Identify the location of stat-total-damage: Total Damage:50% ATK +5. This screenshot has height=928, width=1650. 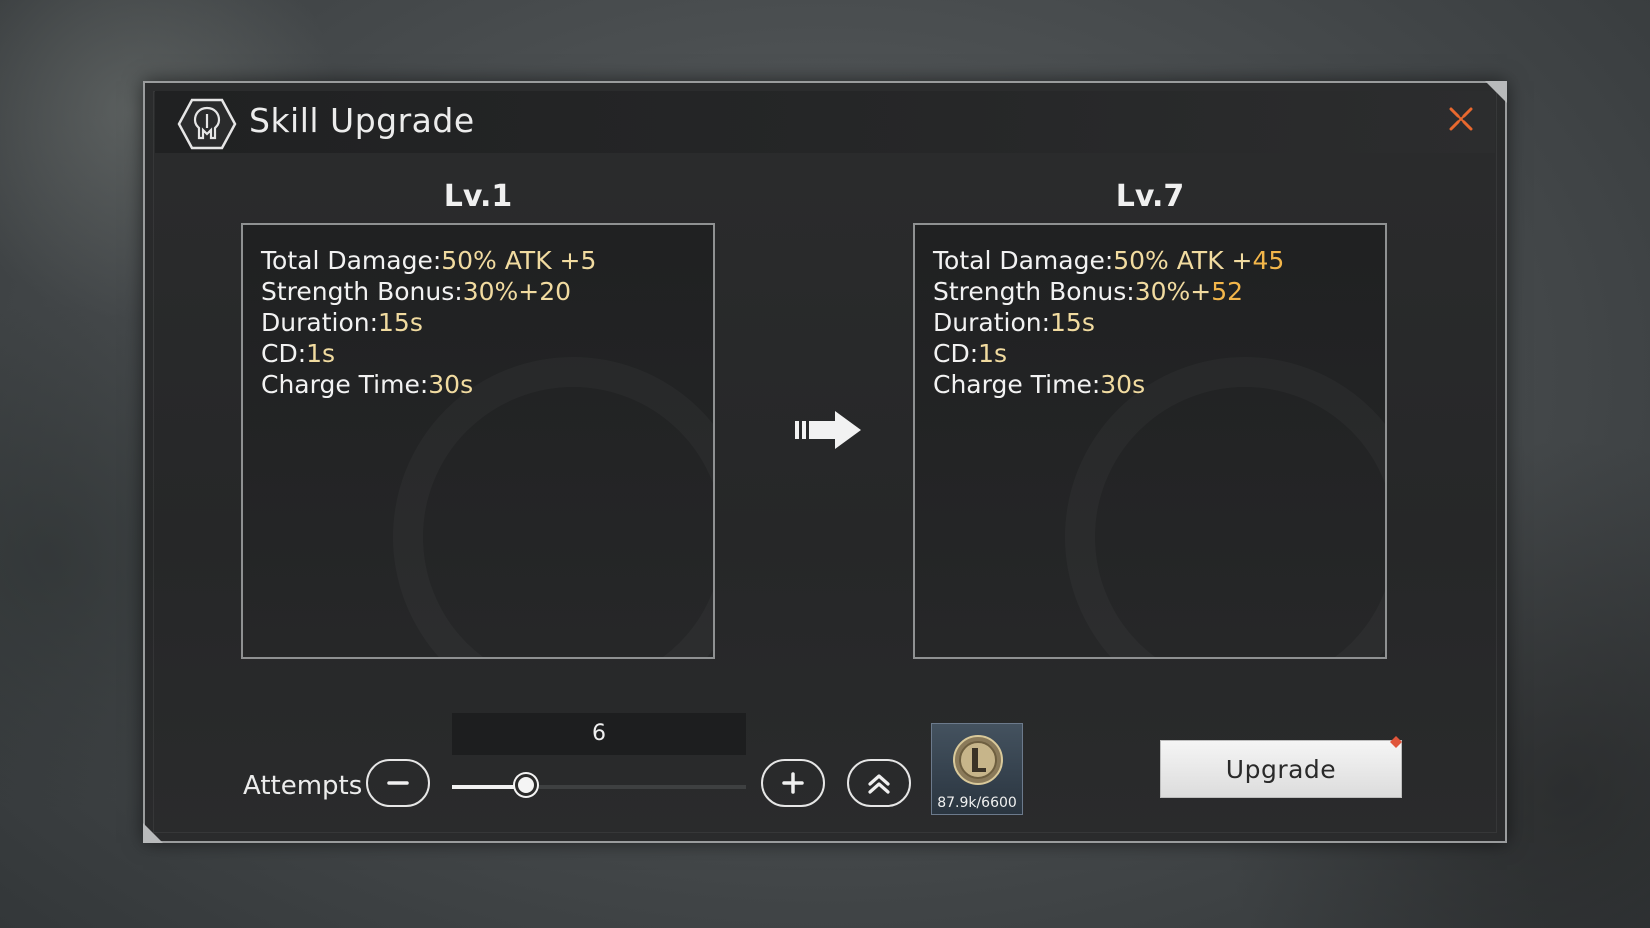
(429, 260).